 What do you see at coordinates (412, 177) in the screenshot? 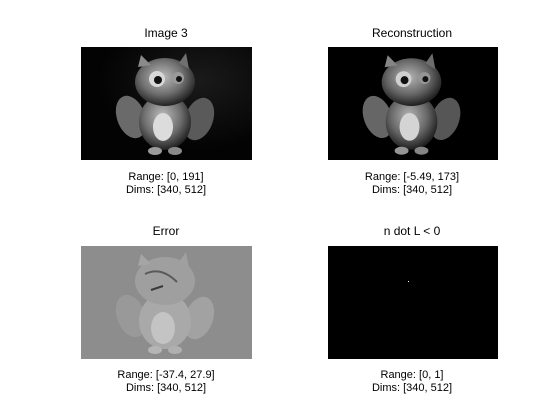
I see `panel-range-reconstruction: Range: [-5.49, 173]` at bounding box center [412, 177].